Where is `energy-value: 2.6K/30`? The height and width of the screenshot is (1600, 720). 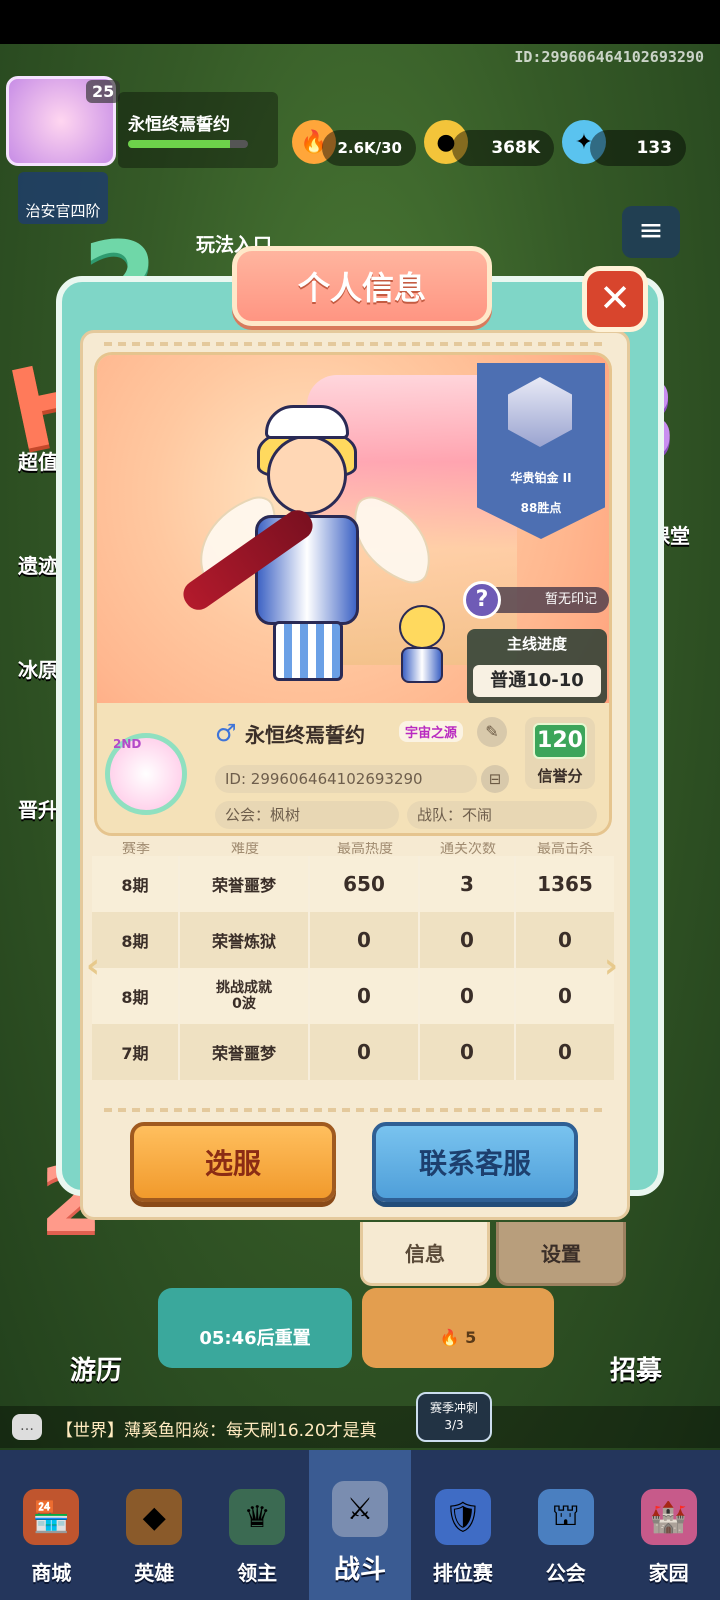
energy-value: 2.6K/30 is located at coordinates (369, 148).